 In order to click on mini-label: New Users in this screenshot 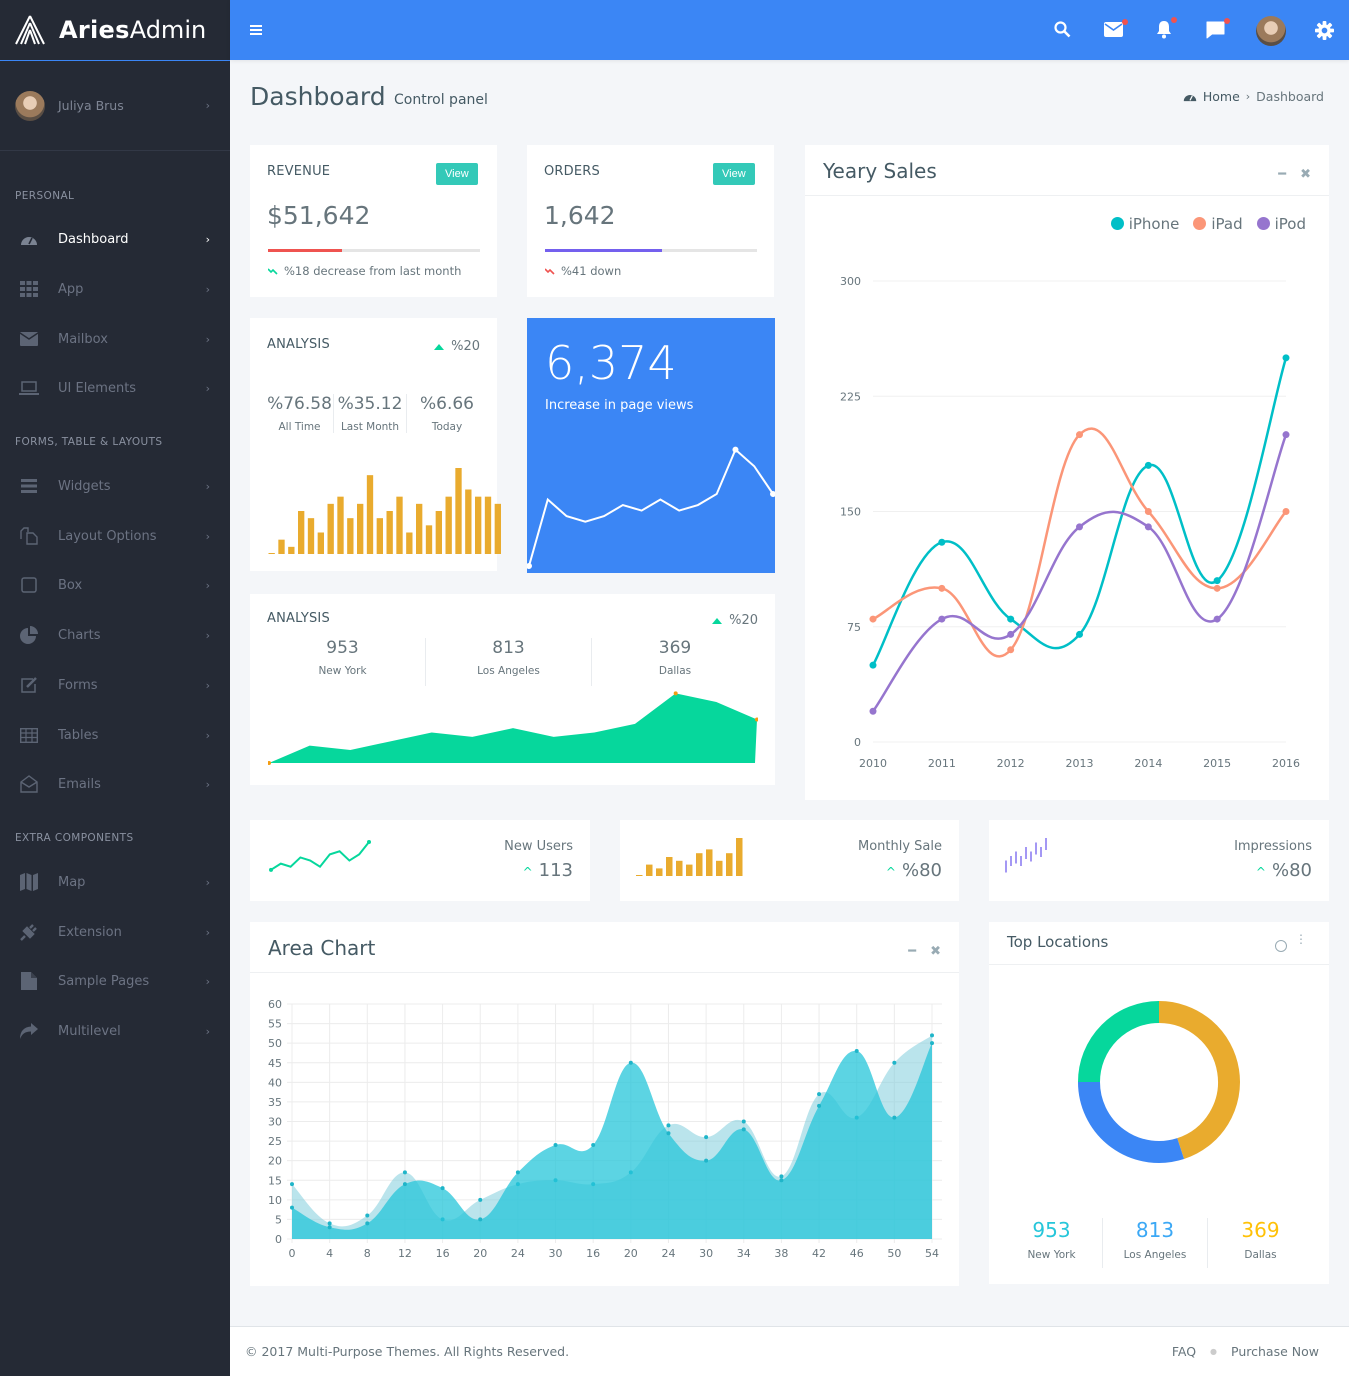, I will do `click(538, 846)`.